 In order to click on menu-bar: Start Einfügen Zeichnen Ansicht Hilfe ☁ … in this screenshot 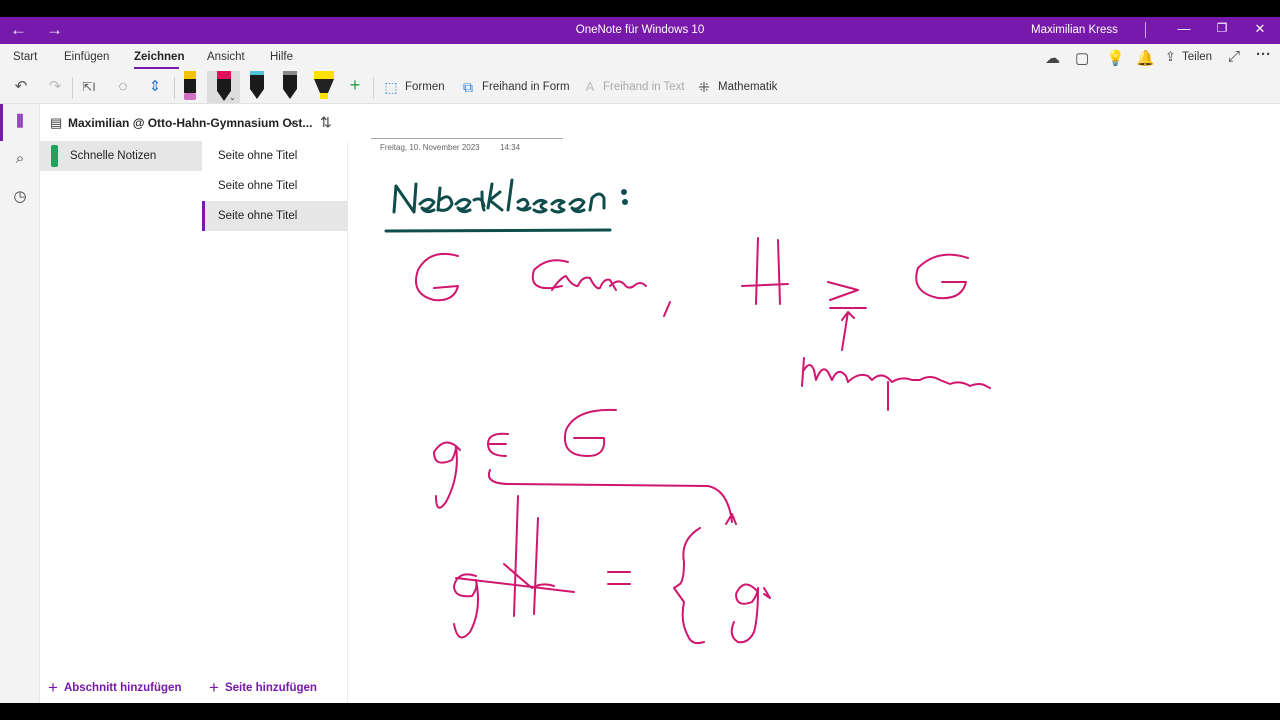, I will do `click(640, 57)`.